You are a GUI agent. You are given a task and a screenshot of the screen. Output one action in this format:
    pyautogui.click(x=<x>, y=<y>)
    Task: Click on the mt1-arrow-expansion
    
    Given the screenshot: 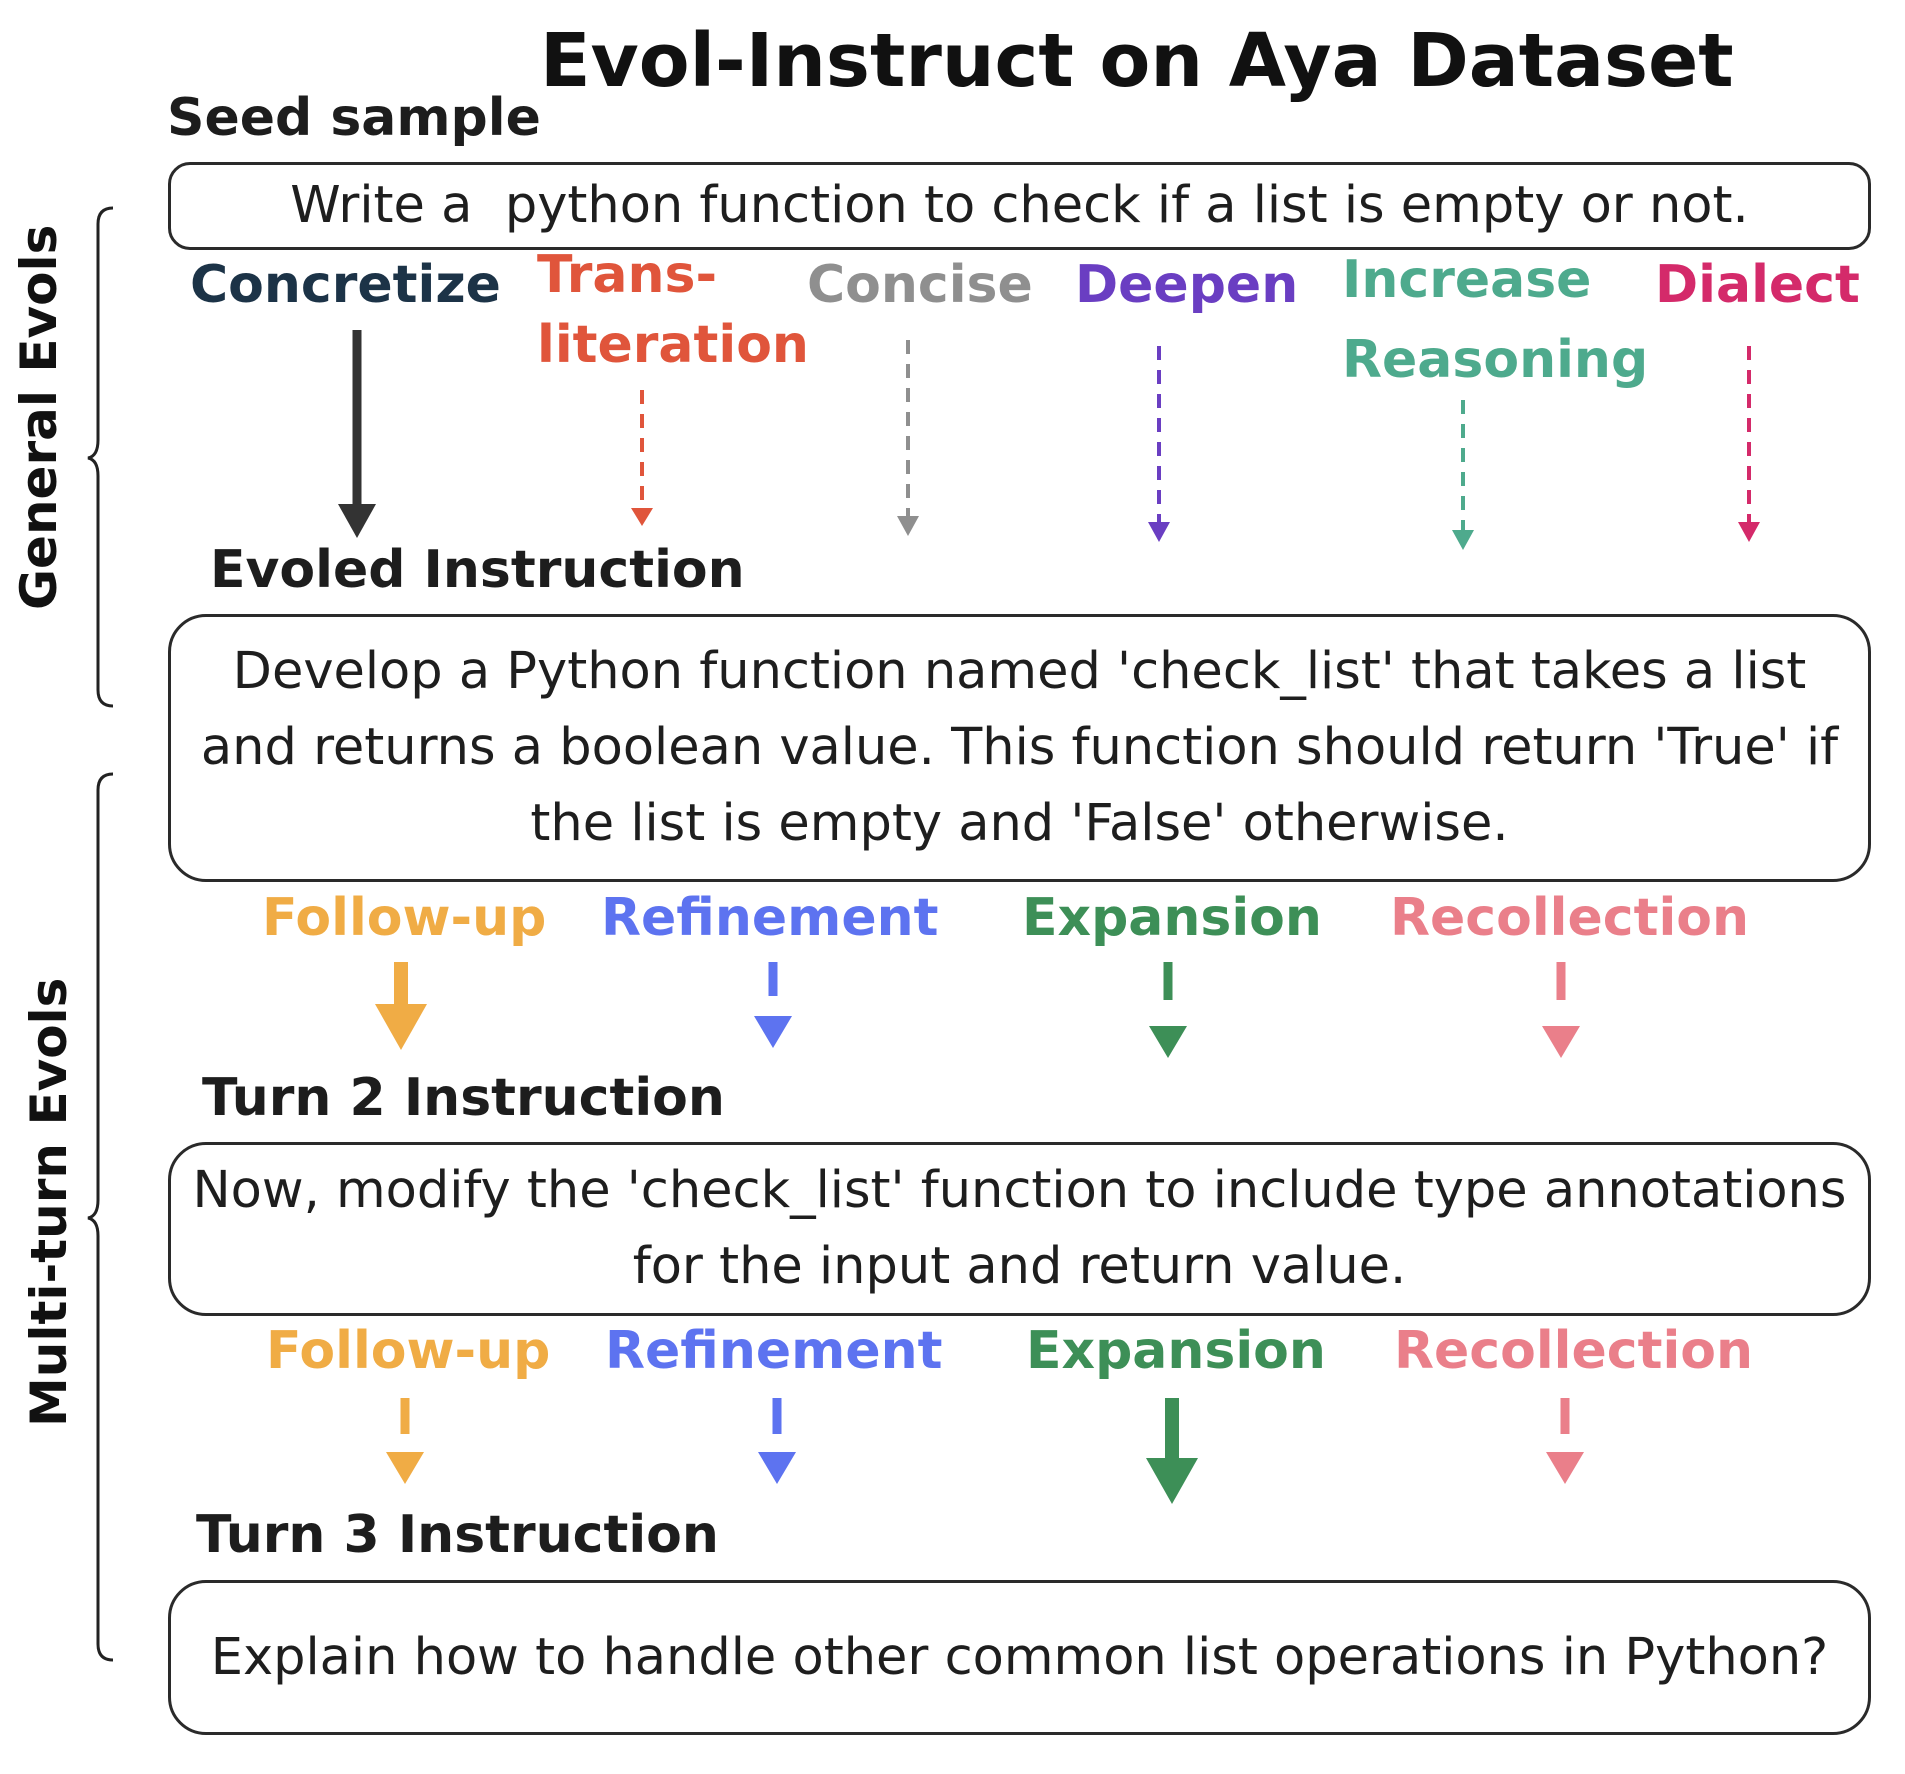 What is the action you would take?
    pyautogui.click(x=1168, y=1010)
    